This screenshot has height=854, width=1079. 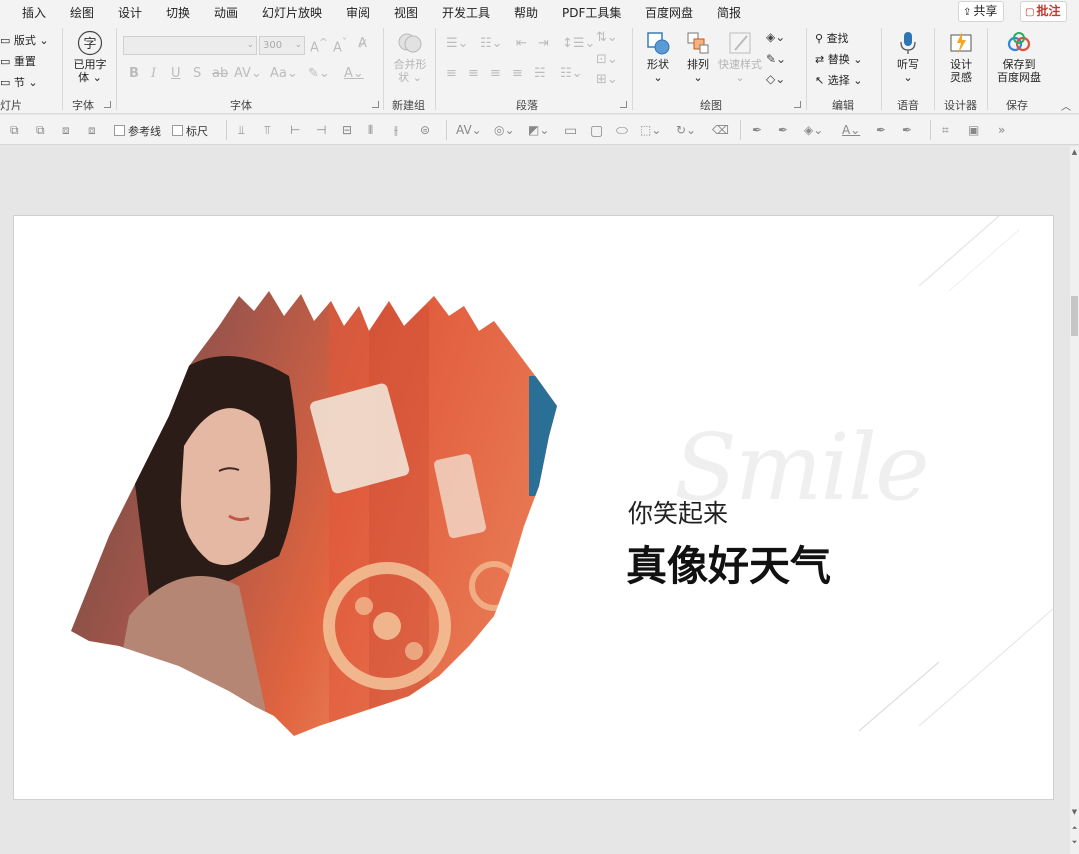 What do you see at coordinates (396, 130) in the screenshot?
I see `distribute-vertical-icon: ⫲` at bounding box center [396, 130].